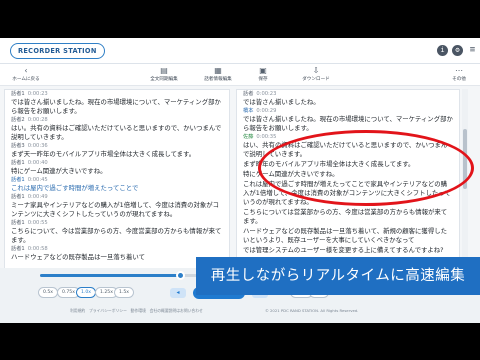 The width and height of the screenshot is (480, 360). What do you see at coordinates (38, 223) in the screenshot?
I see `timecode: 0:00:55` at bounding box center [38, 223].